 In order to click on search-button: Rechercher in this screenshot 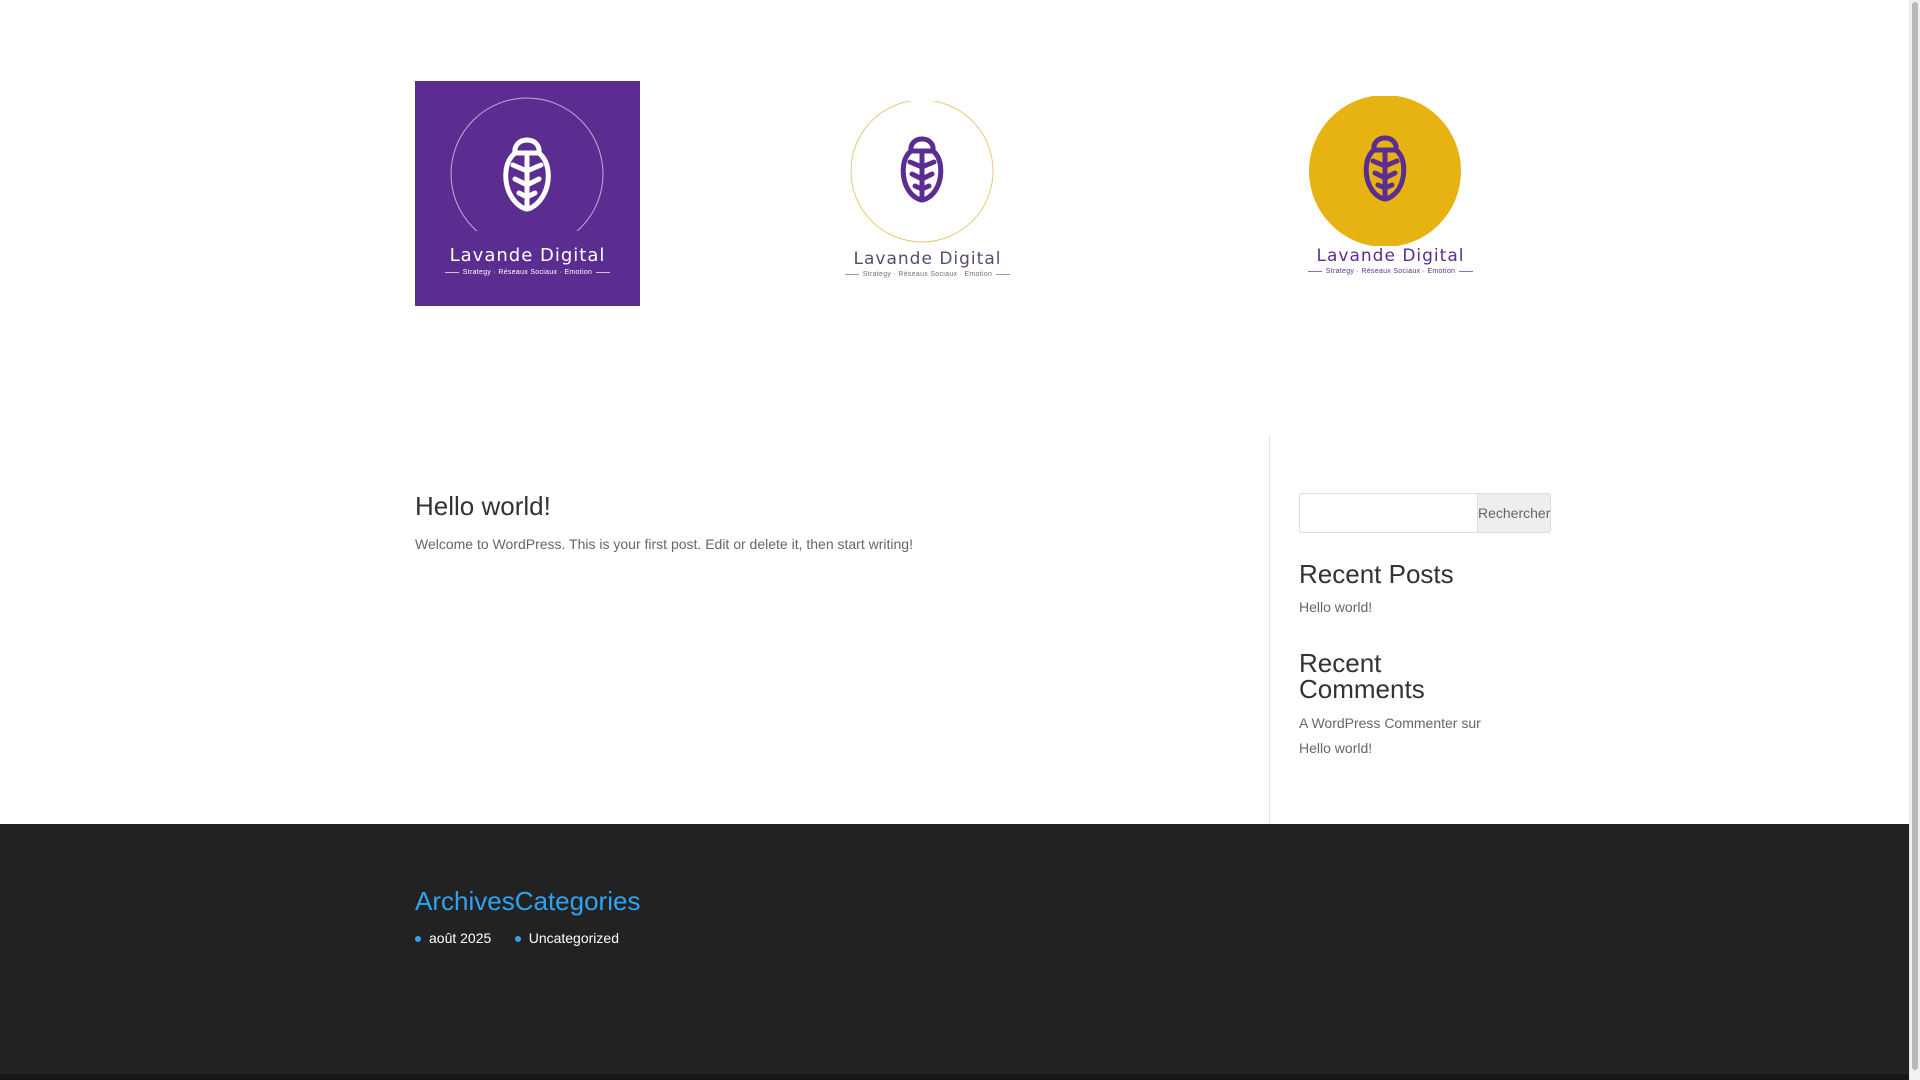, I will do `click(1514, 513)`.